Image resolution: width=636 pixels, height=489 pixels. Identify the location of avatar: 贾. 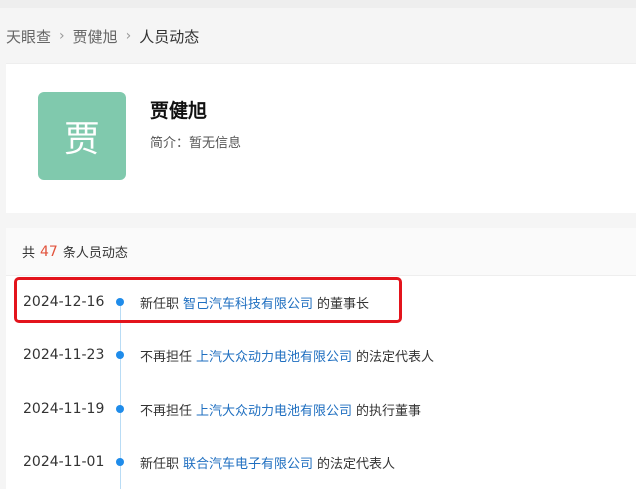
(82, 136).